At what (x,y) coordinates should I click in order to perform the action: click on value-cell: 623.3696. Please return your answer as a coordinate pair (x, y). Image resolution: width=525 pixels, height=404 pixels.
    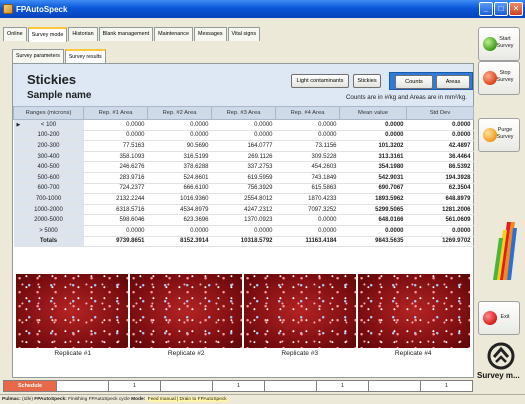
    Looking at the image, I should click on (179, 220).